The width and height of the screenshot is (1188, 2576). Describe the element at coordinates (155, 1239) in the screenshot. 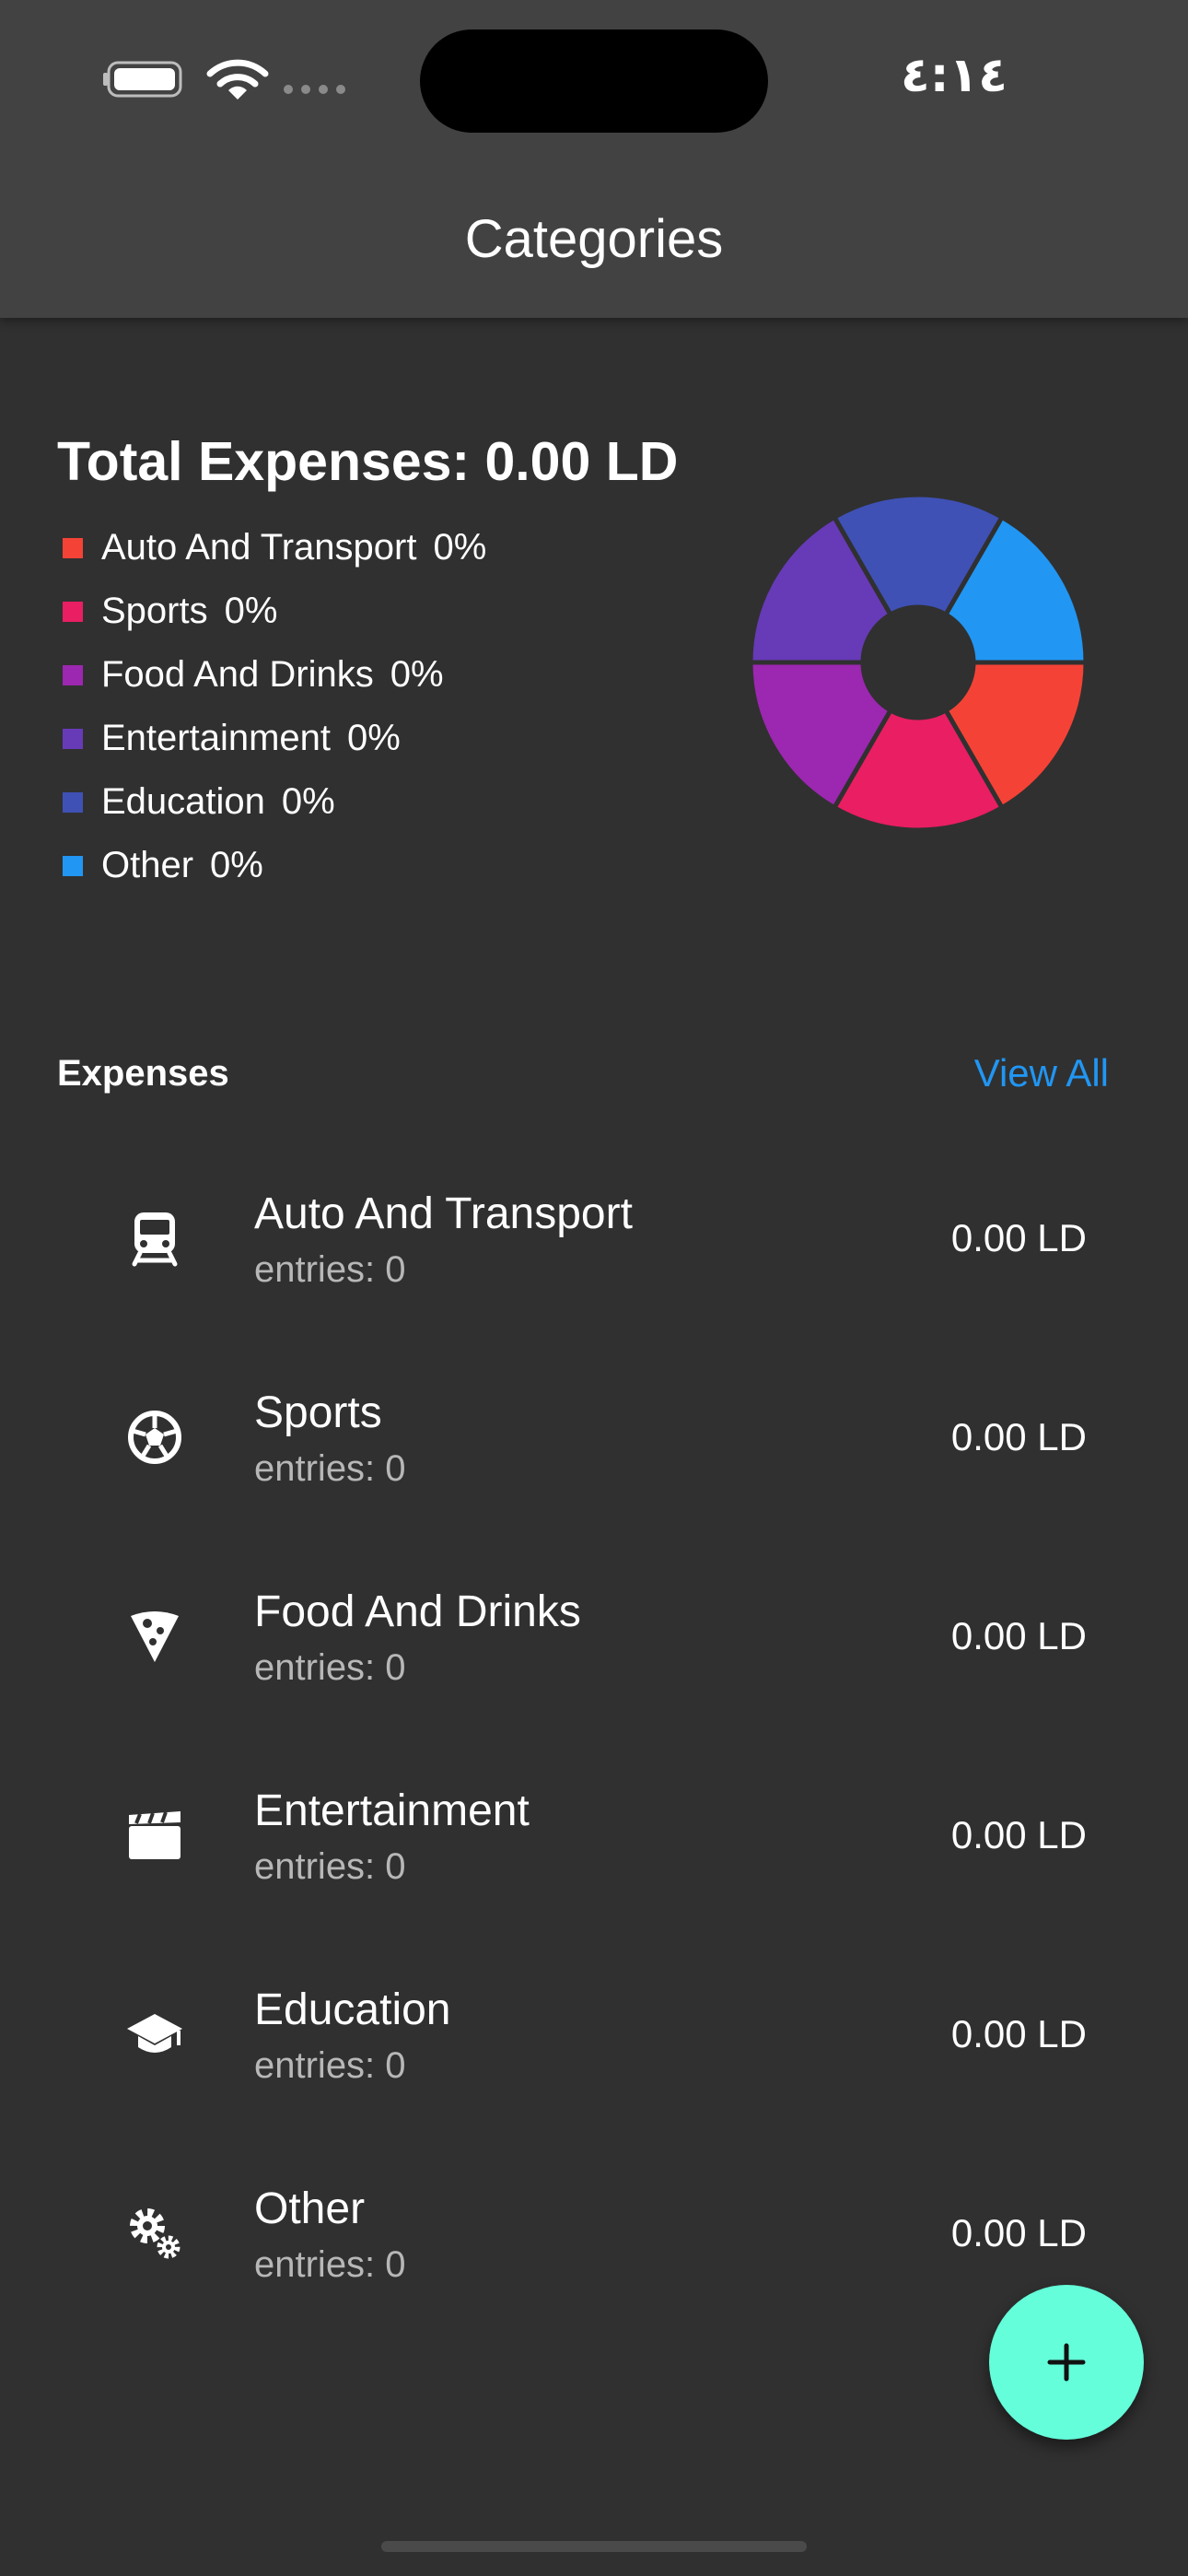

I see `train-icon` at that location.